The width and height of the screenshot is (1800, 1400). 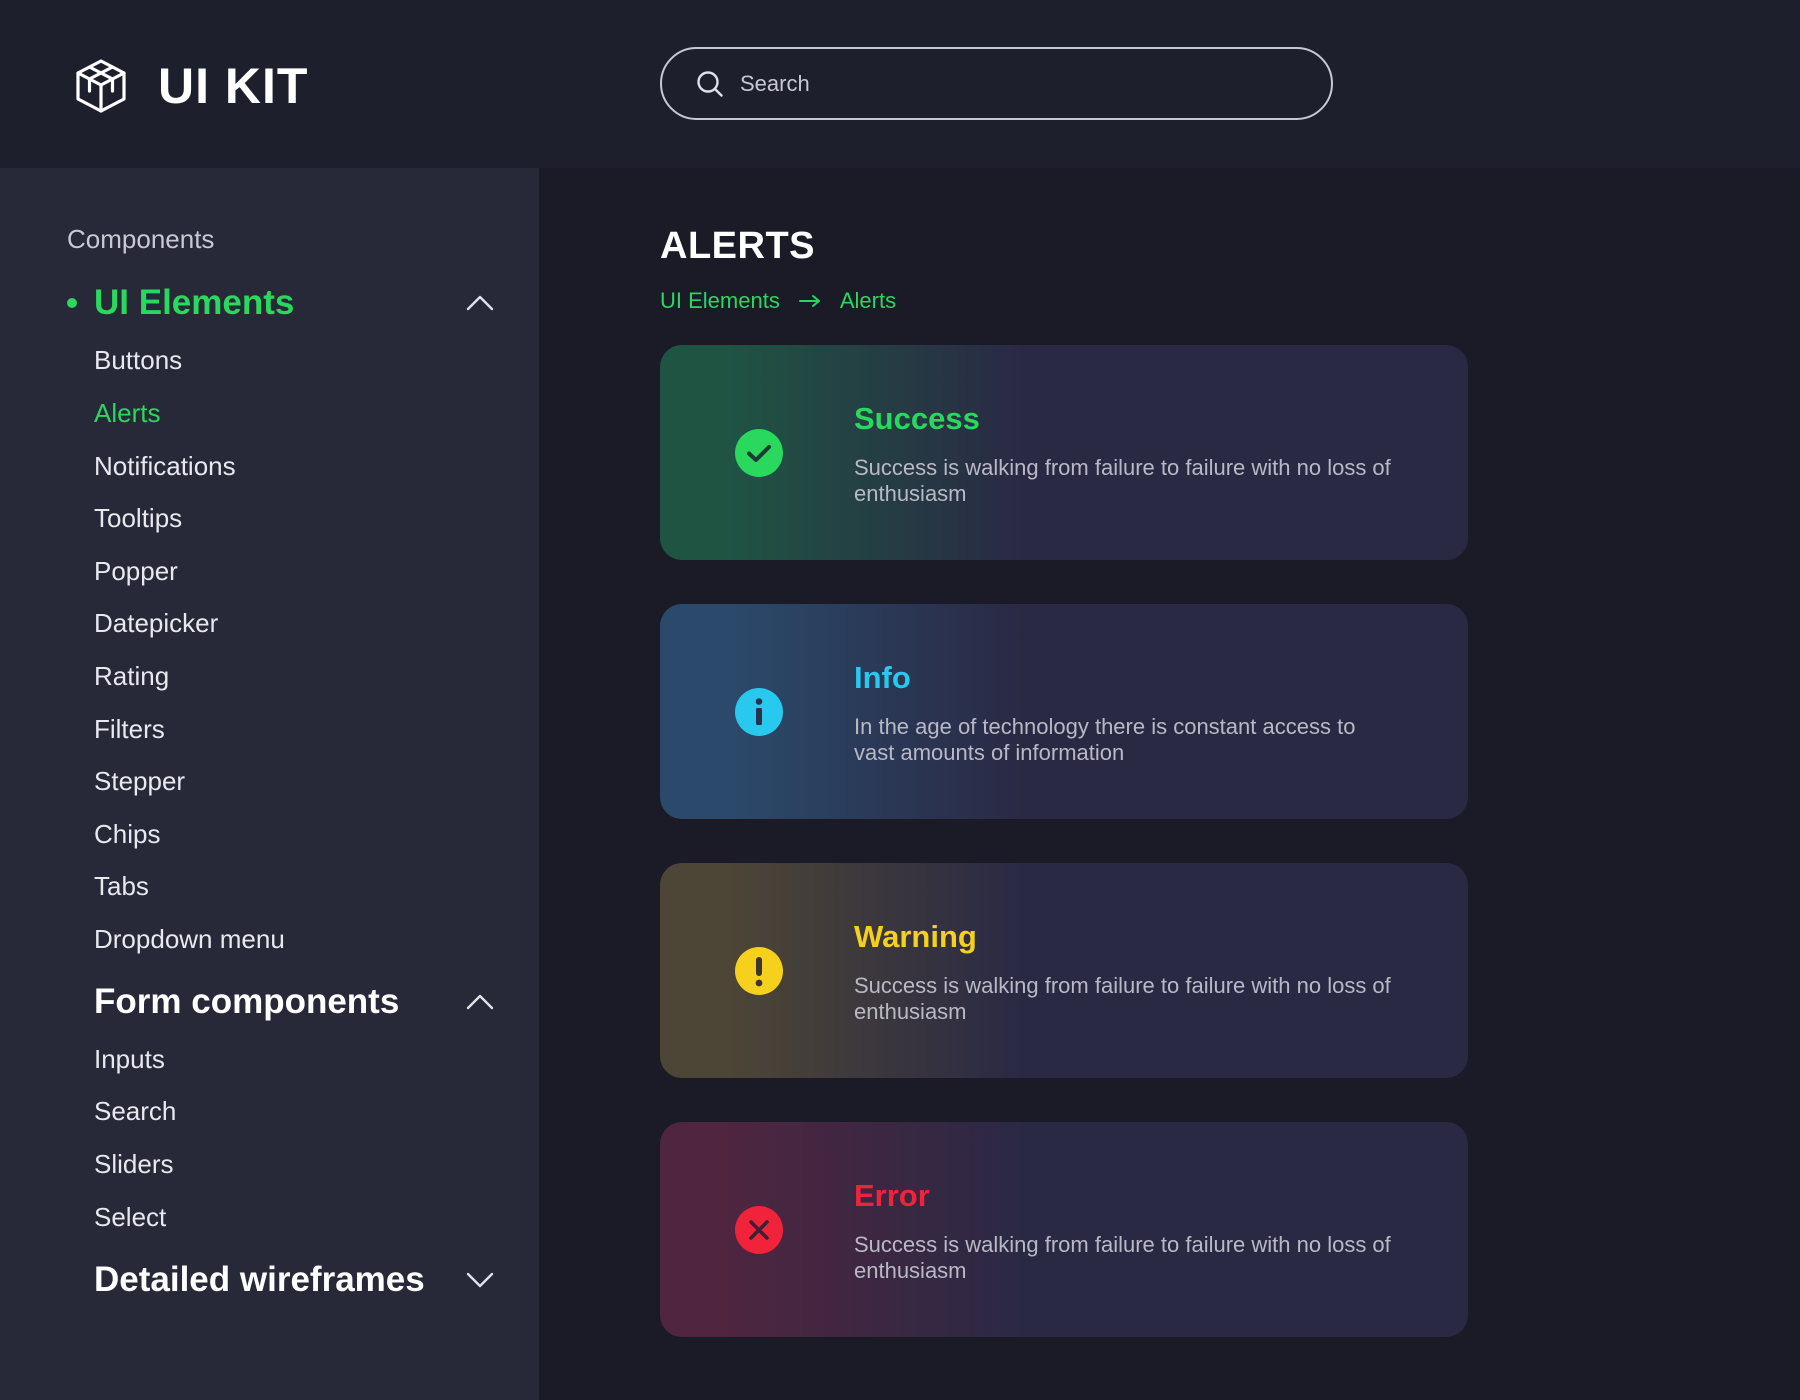 I want to click on sidebar-item-buttons: Buttons, so click(x=138, y=360).